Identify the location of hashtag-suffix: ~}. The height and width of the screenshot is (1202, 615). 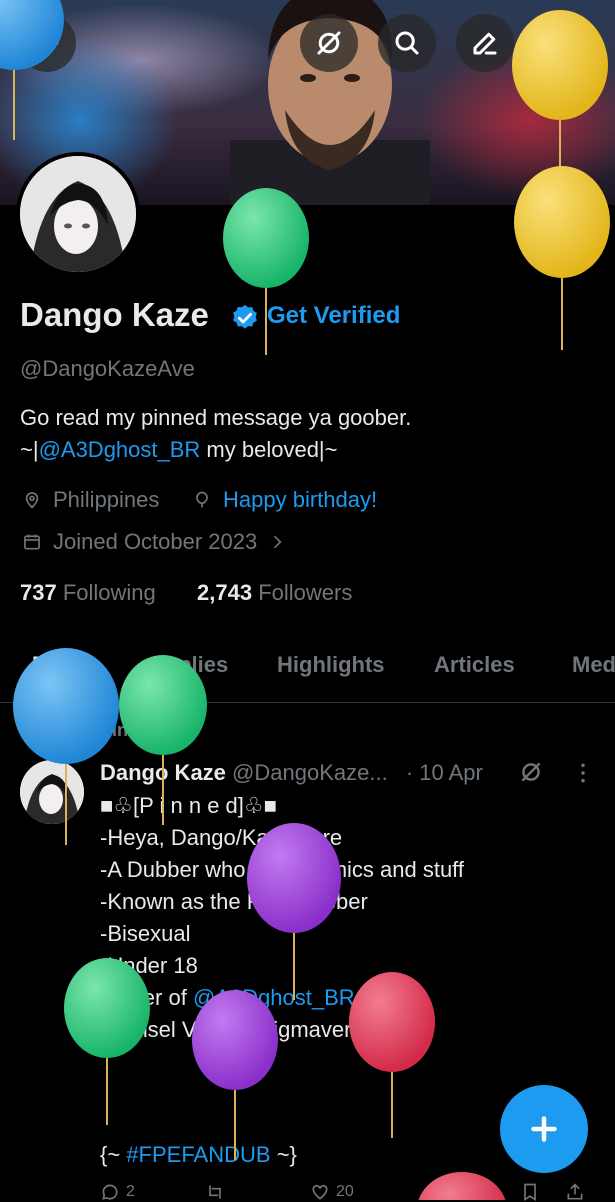
(283, 1154).